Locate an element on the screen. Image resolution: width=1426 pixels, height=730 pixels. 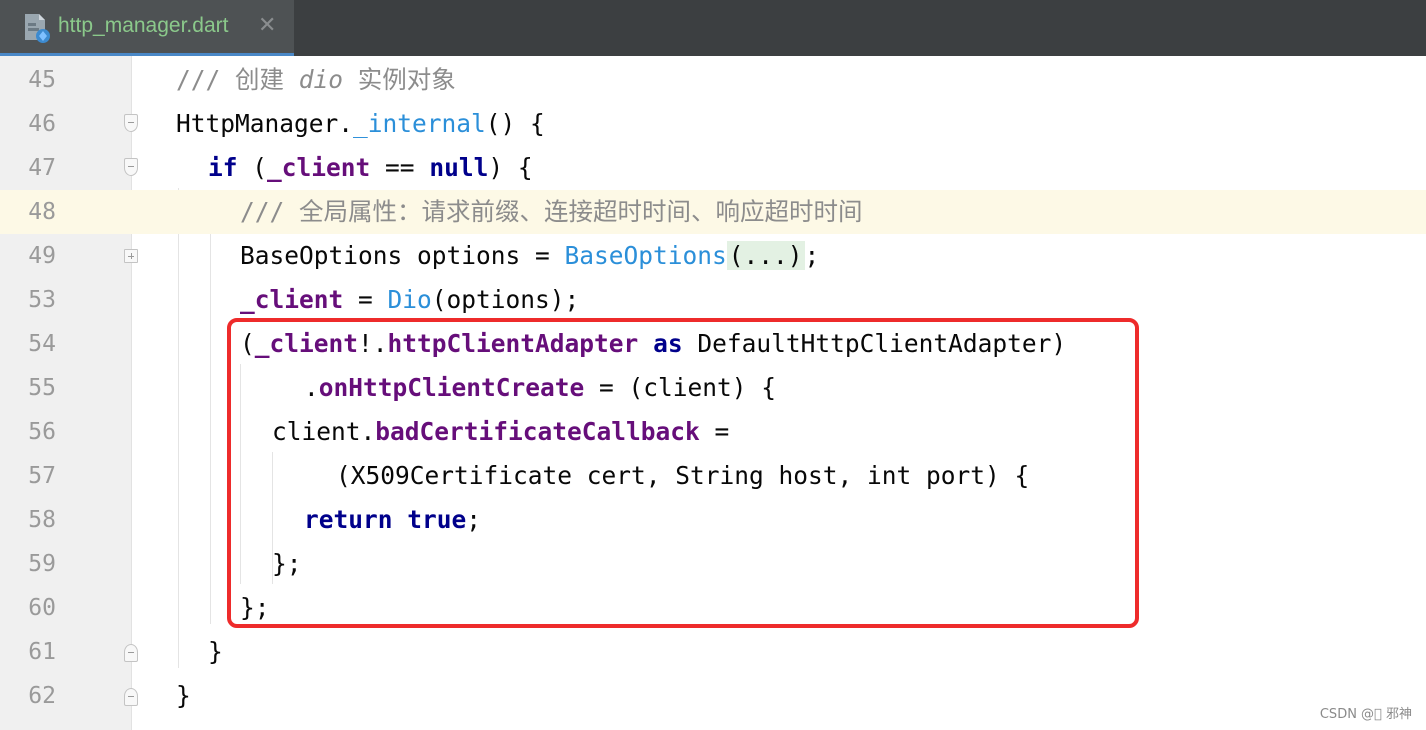
line-code: _client = Dio(options); is located at coordinates (409, 300).